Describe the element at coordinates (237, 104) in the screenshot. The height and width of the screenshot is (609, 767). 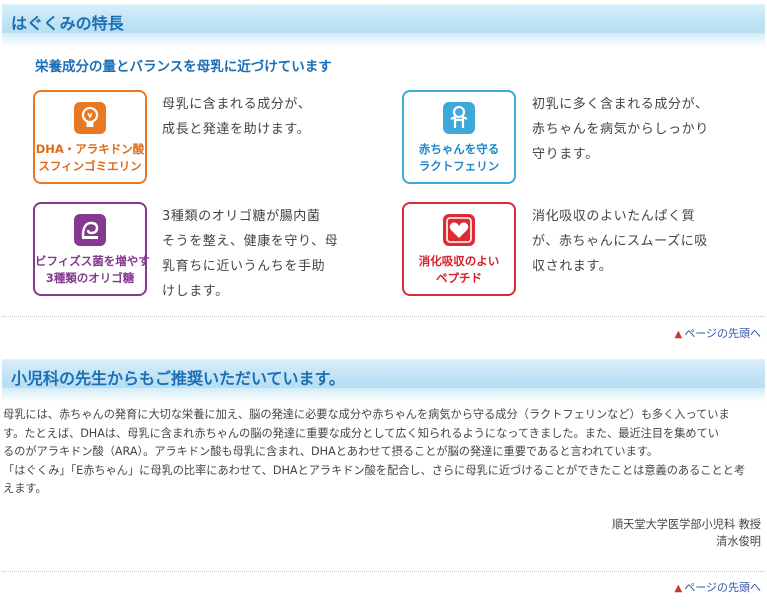
I see `desc-line: 母乳に含まれる成分が、` at that location.